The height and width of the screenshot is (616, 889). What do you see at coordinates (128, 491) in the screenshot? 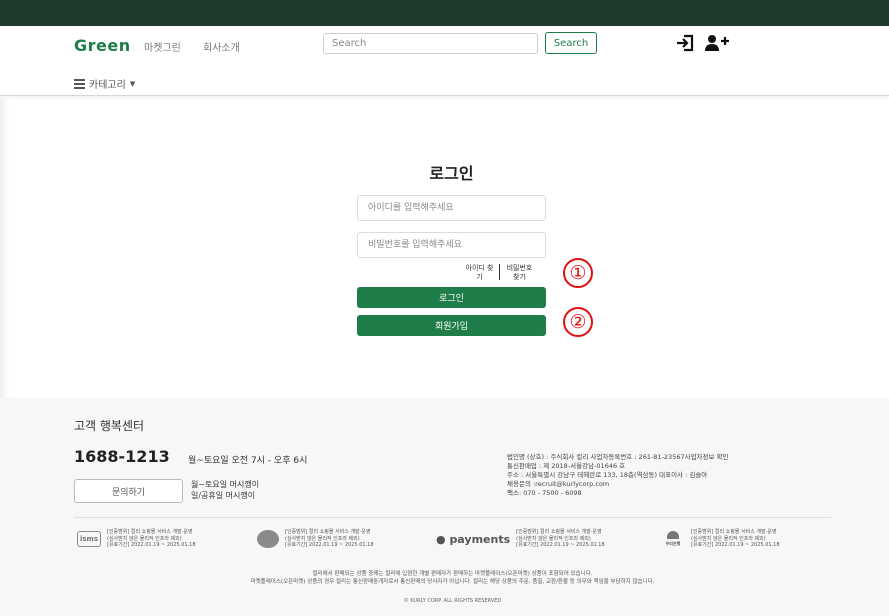
I see `inquiry-button: 문의하기` at bounding box center [128, 491].